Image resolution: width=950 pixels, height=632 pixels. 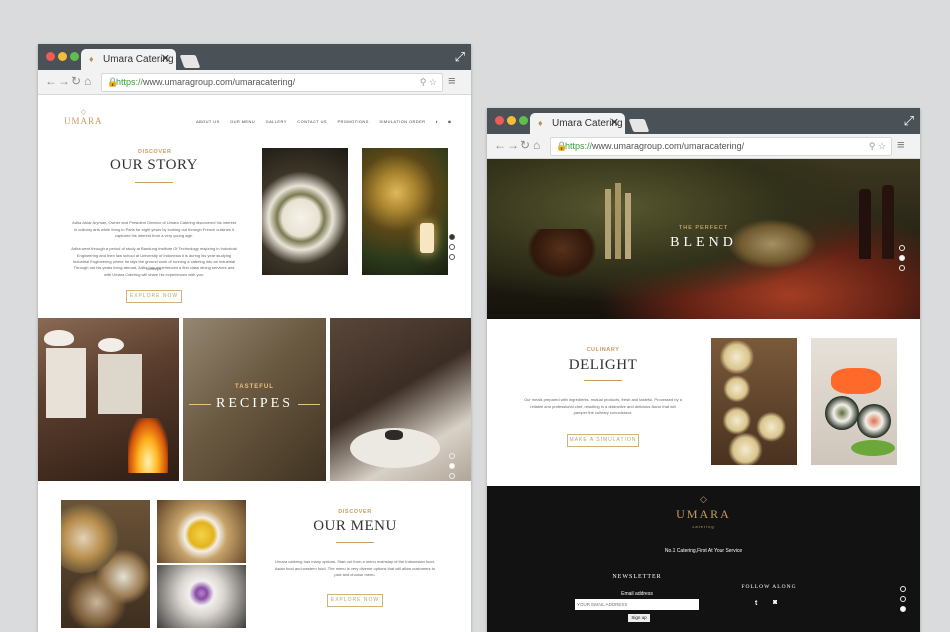 What do you see at coordinates (155, 152) in the screenshot?
I see `story-eyebrow: DISCOVER` at bounding box center [155, 152].